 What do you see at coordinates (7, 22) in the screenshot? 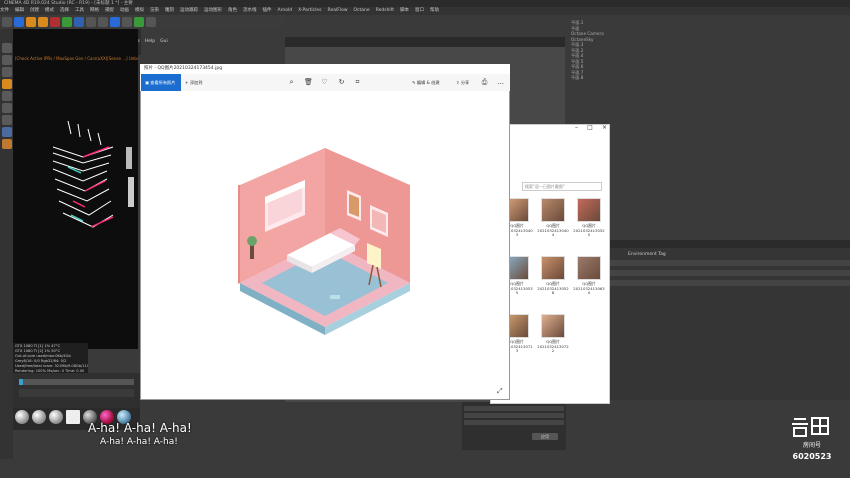
I see `undo-icon` at bounding box center [7, 22].